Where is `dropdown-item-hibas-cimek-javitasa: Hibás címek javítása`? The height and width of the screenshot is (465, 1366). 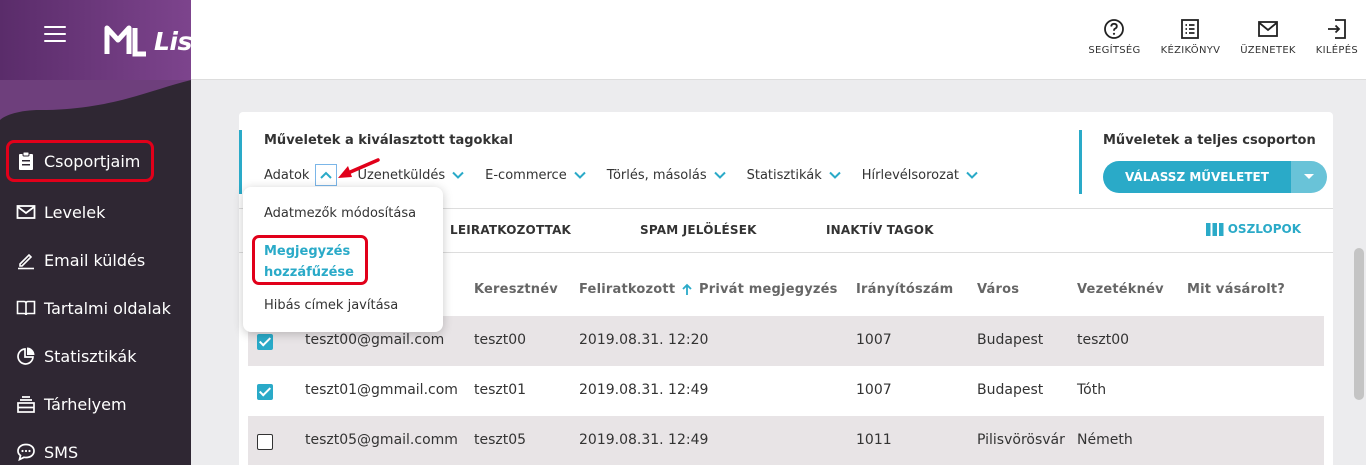
dropdown-item-hibas-cimek-javitasa: Hibás címek javítása is located at coordinates (331, 305).